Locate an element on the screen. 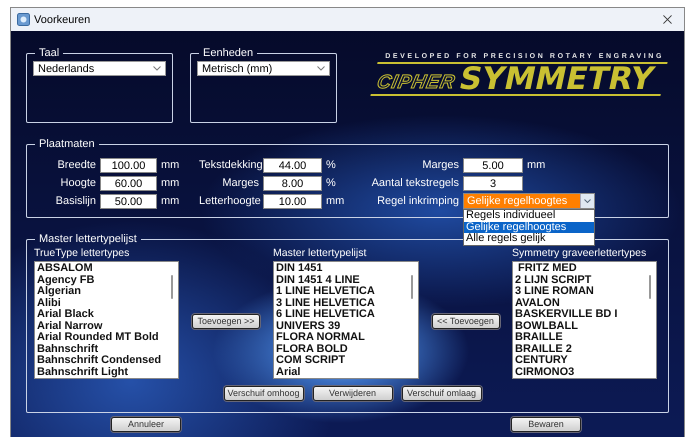 The width and height of the screenshot is (691, 437). menu-option: Gelijke regelhoogtes is located at coordinates (529, 227).